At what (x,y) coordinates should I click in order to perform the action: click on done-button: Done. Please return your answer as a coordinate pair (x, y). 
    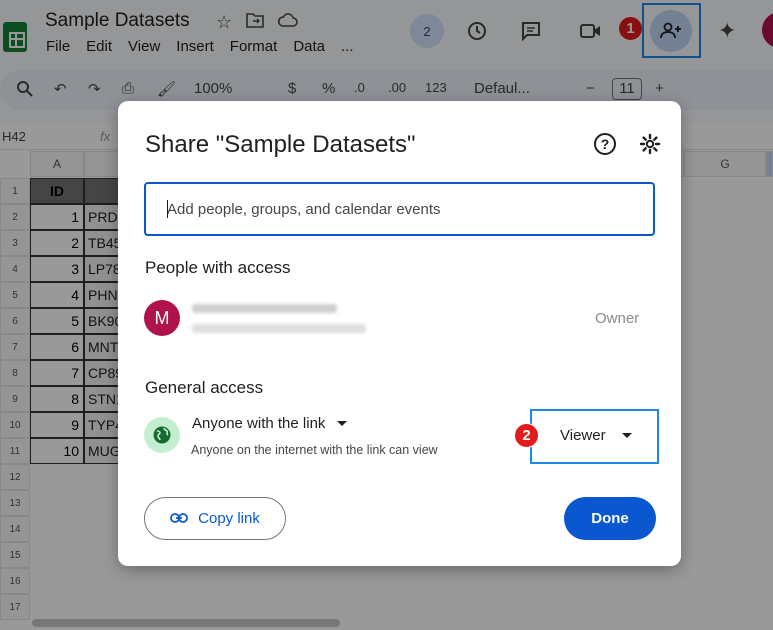
    Looking at the image, I should click on (610, 518).